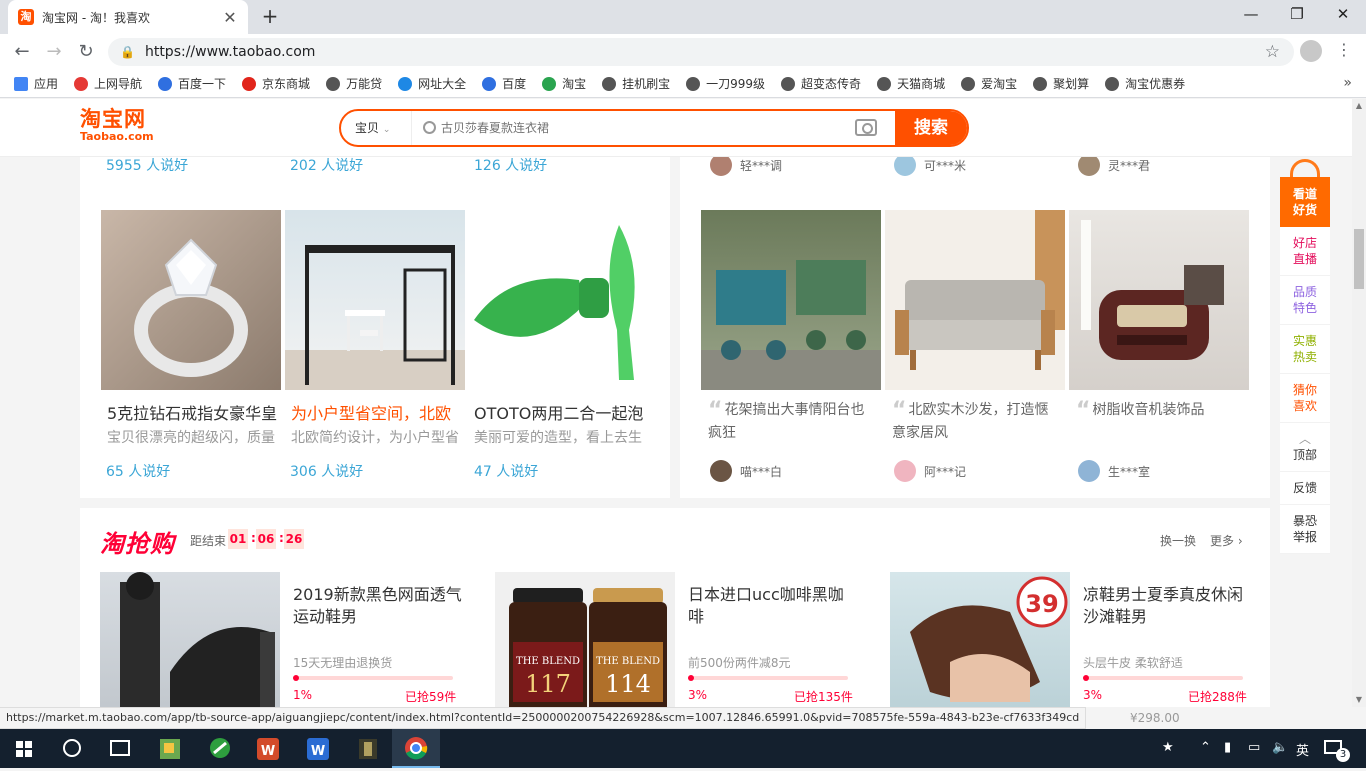 This screenshot has height=771, width=1366. What do you see at coordinates (170, 748) in the screenshot?
I see `photos-app-icon` at bounding box center [170, 748].